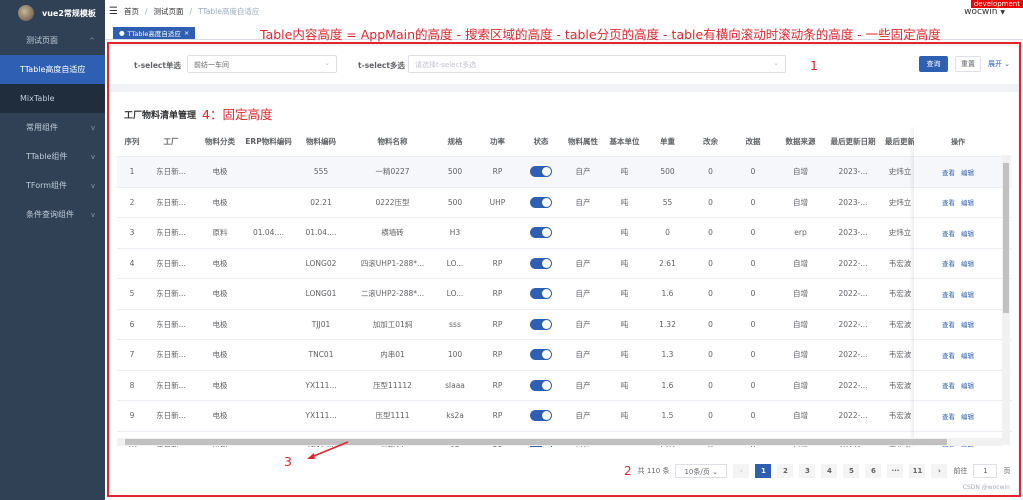  Describe the element at coordinates (710, 141) in the screenshot. I see `column-header: 改余` at that location.